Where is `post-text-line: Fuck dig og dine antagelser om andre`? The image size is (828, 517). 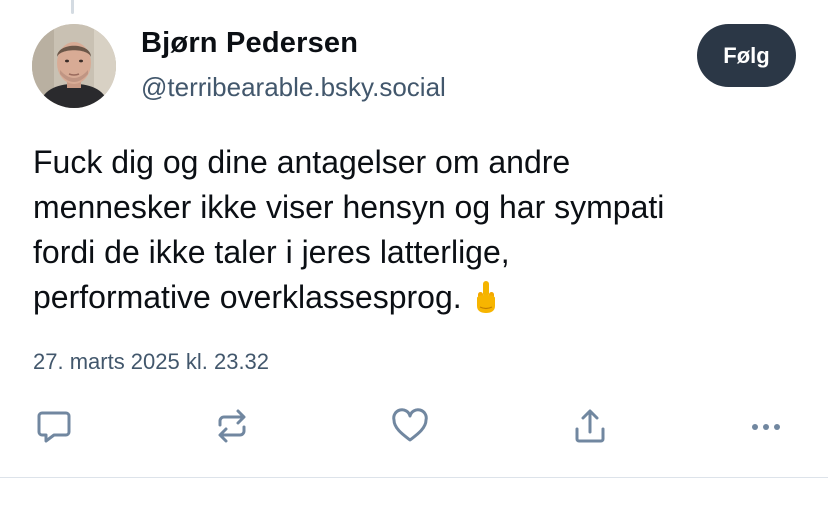 post-text-line: Fuck dig og dine antagelser om andre is located at coordinates (302, 162).